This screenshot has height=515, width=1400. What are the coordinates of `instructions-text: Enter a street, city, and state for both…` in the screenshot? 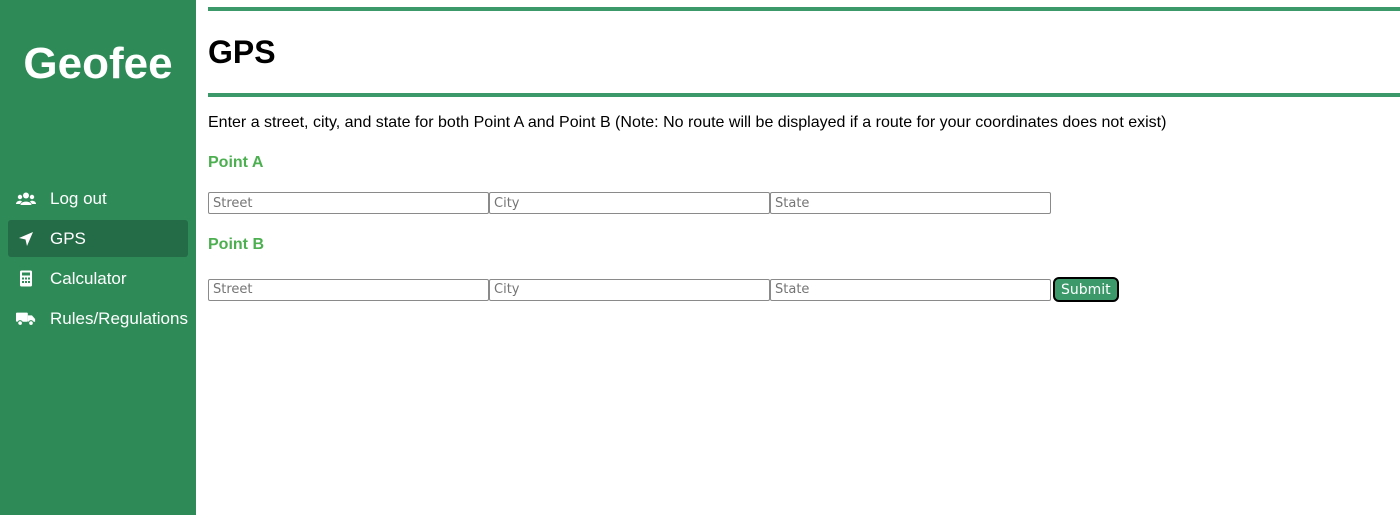 It's located at (687, 122).